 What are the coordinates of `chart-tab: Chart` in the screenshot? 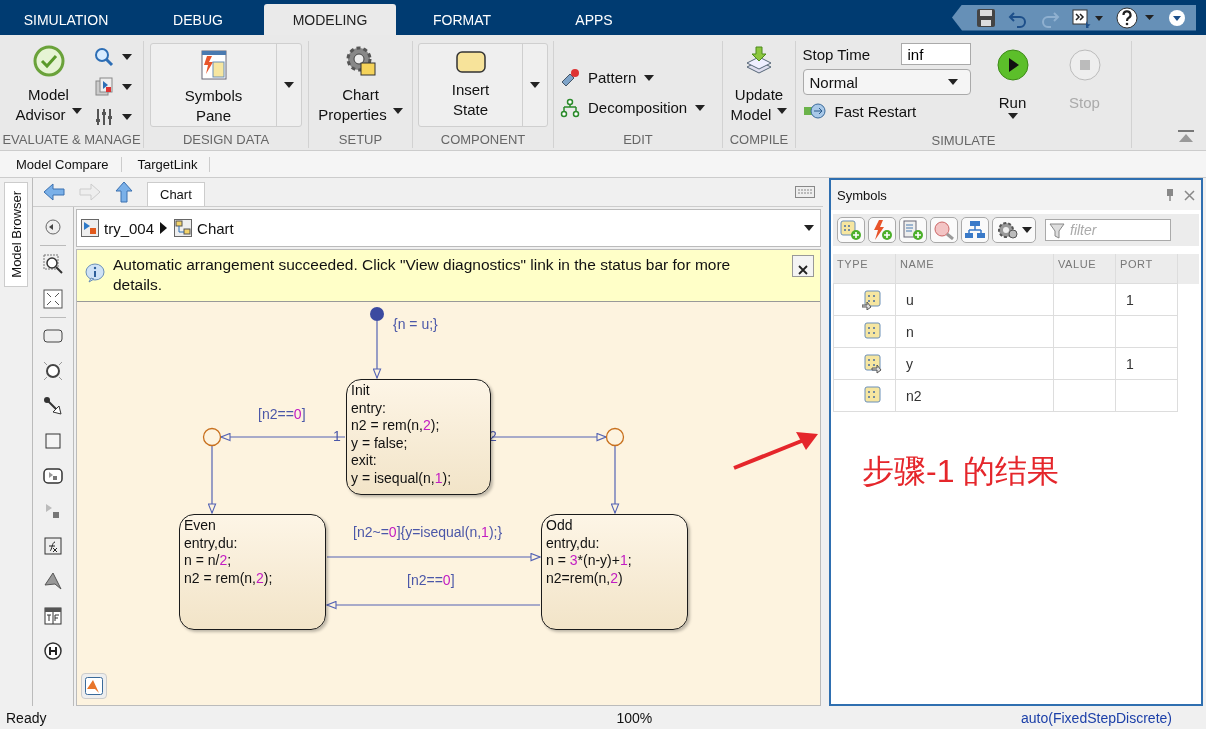 It's located at (176, 194).